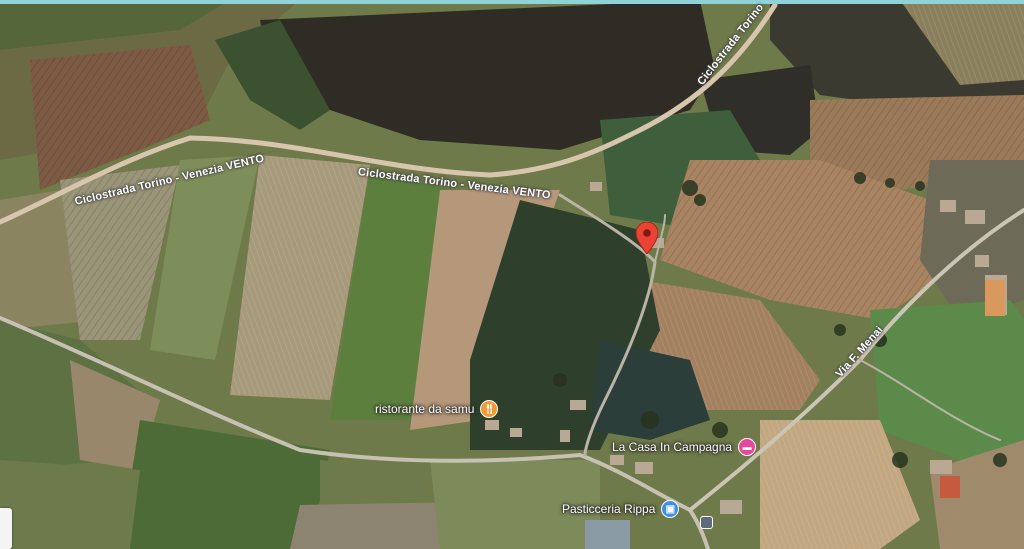 This screenshot has width=1024, height=549. Describe the element at coordinates (425, 409) in the screenshot. I see `poi-restaurant-label: ristorante da samu` at that location.